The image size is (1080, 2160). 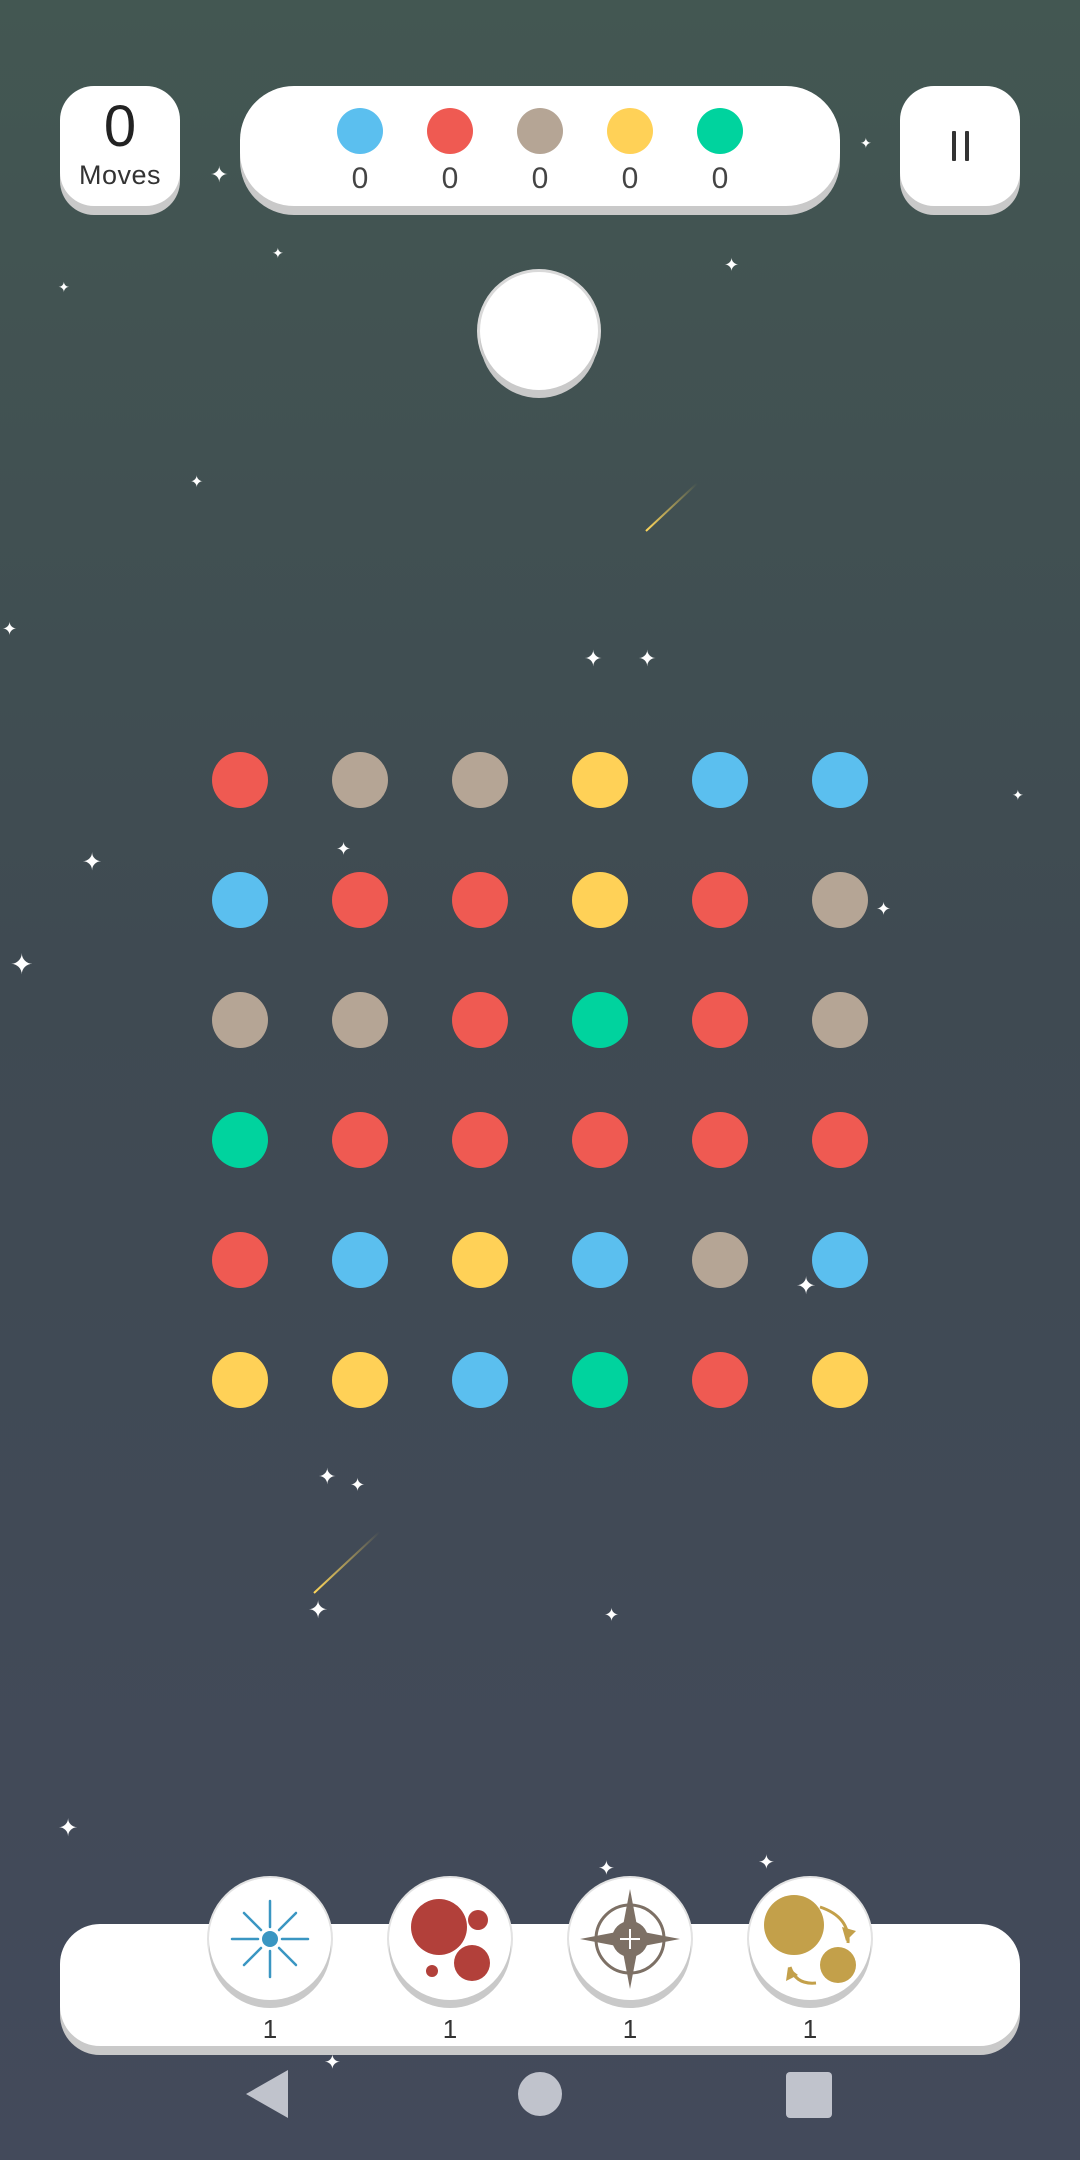 I want to click on goal-yellow: 0, so click(x=630, y=151).